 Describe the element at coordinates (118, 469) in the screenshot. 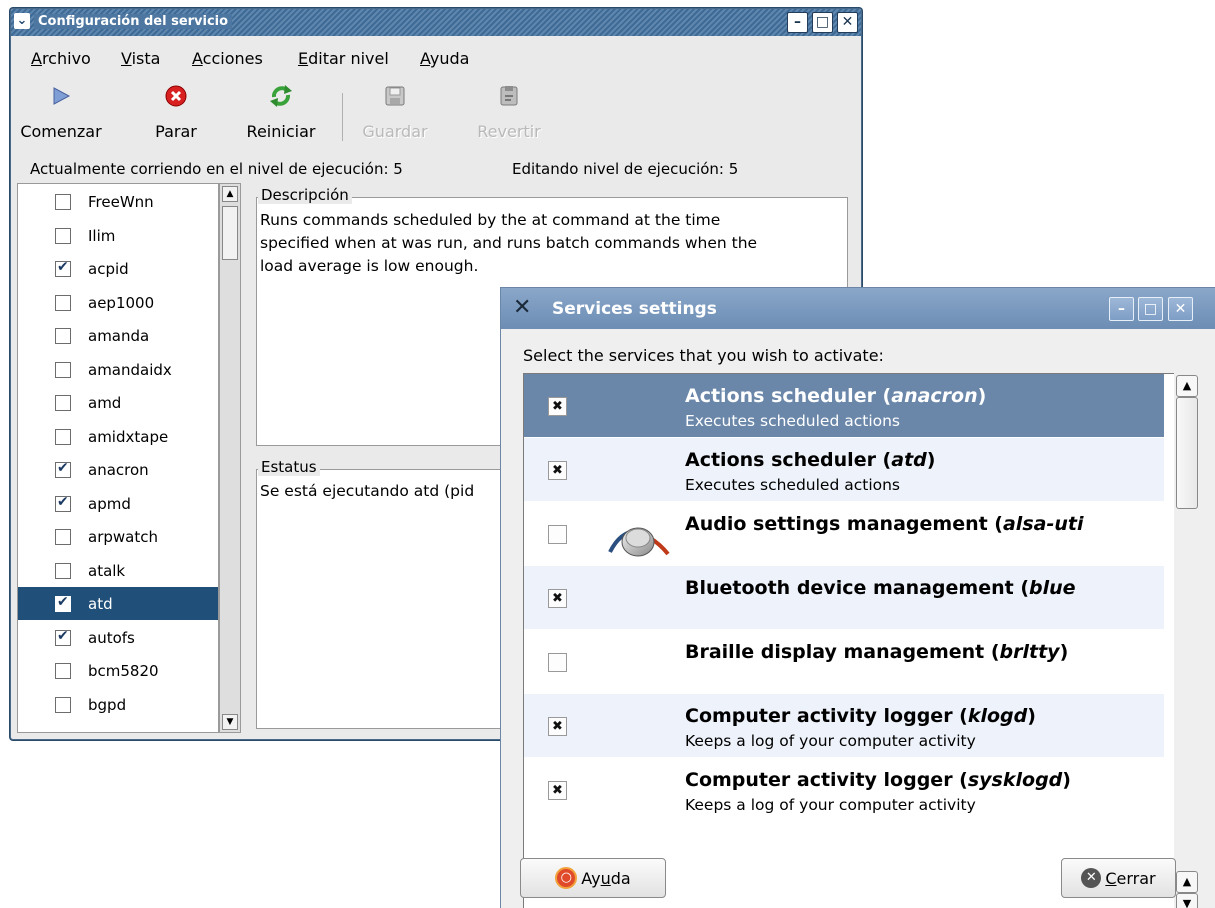

I see `service-row: anacron` at that location.